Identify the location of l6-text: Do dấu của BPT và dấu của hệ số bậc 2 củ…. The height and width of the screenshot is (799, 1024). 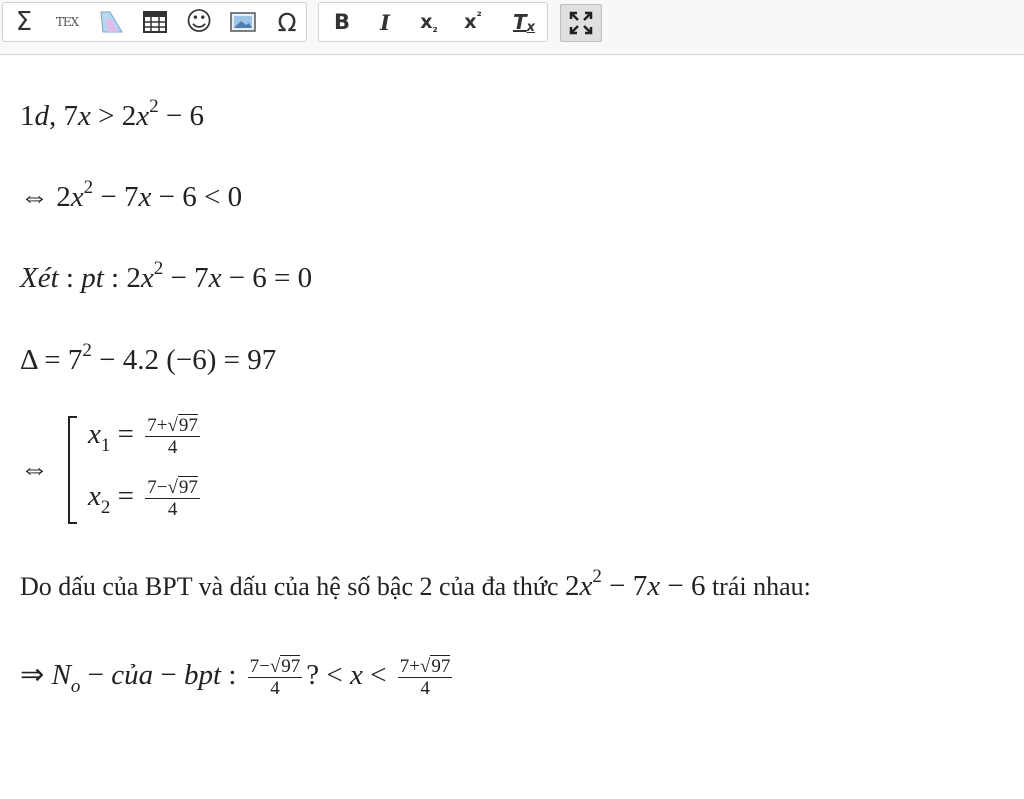
(292, 586).